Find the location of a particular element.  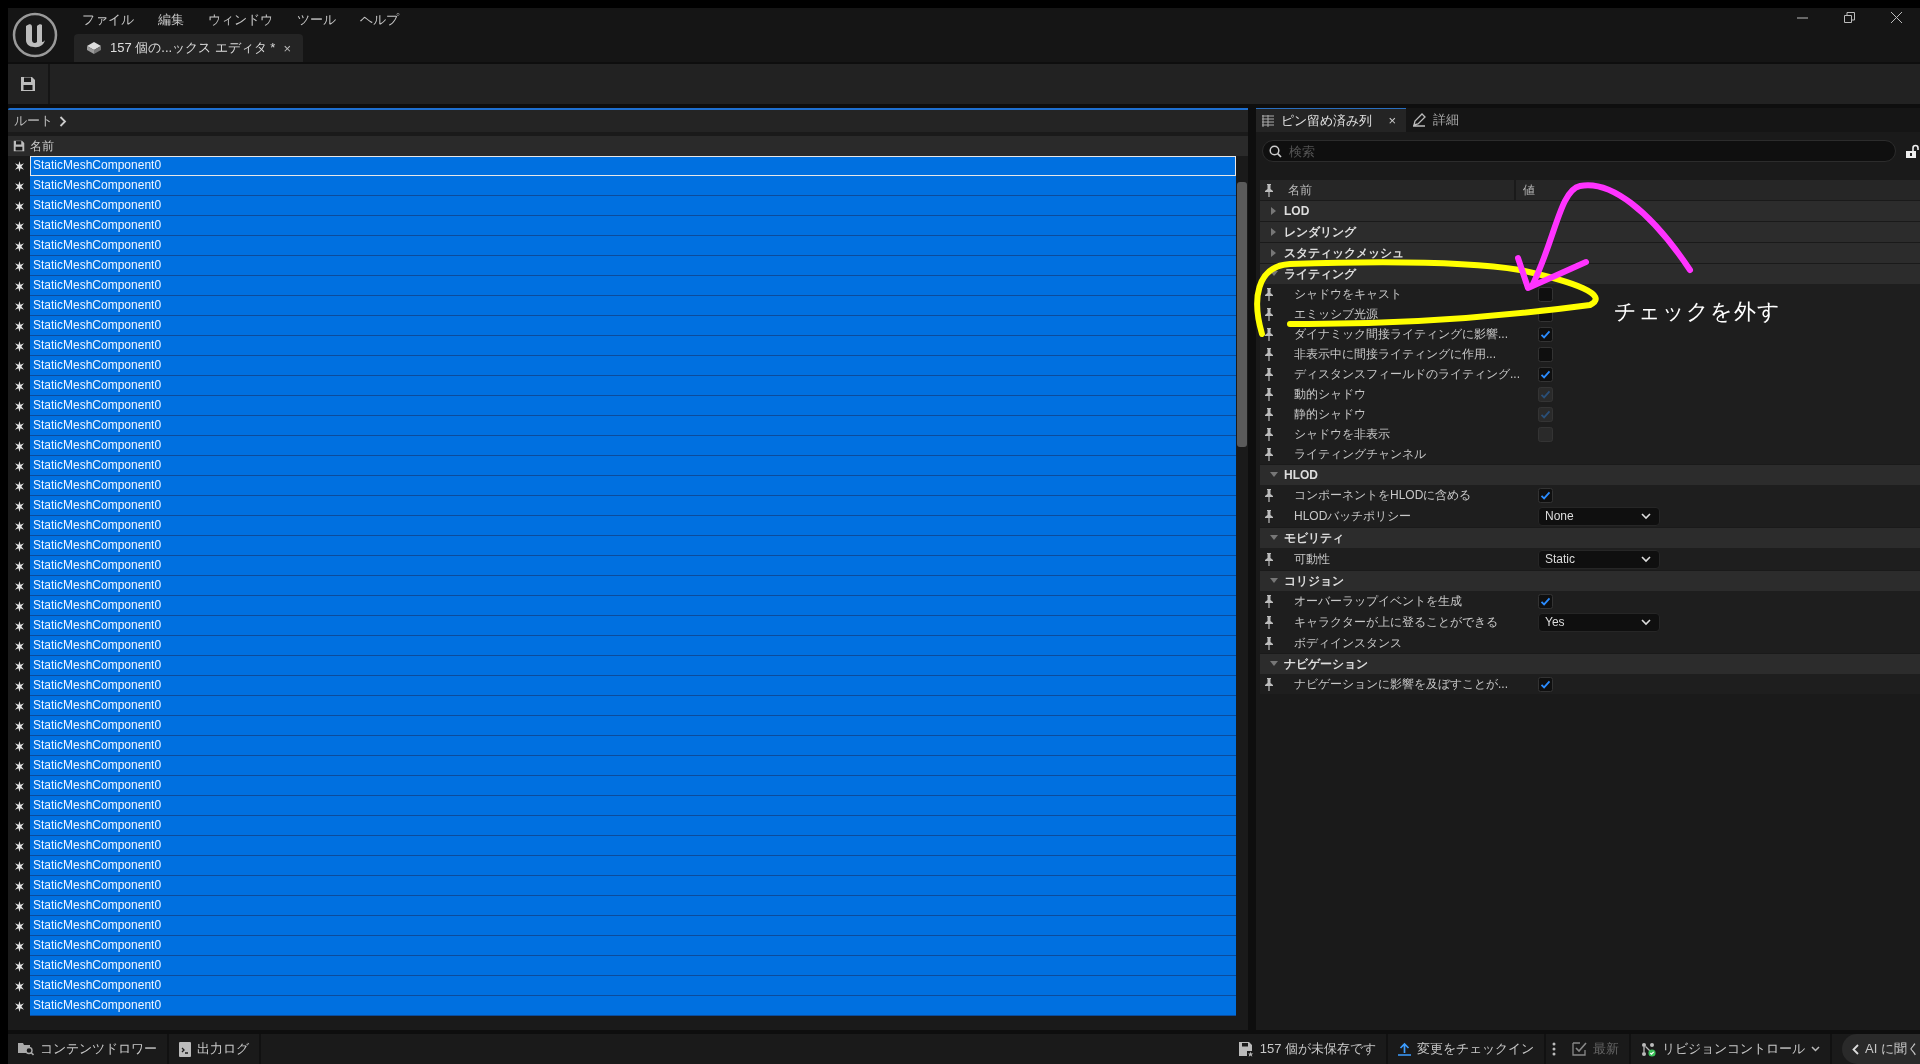

dropdown: Yes is located at coordinates (1599, 622).